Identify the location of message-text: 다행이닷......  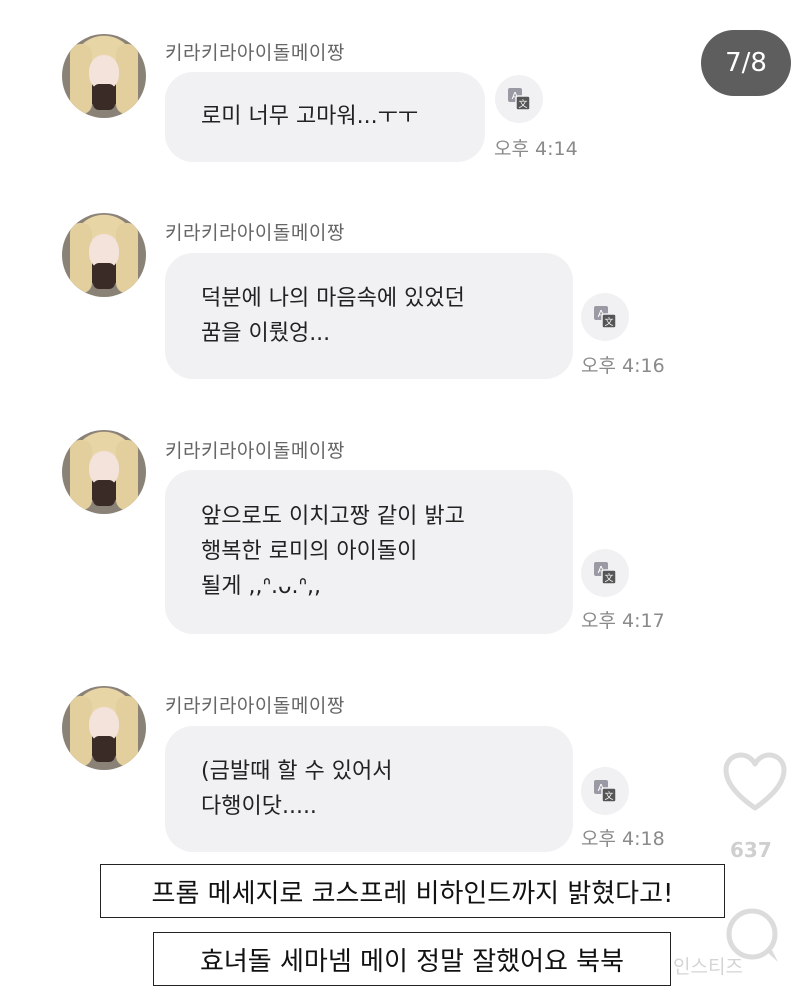
(259, 806).